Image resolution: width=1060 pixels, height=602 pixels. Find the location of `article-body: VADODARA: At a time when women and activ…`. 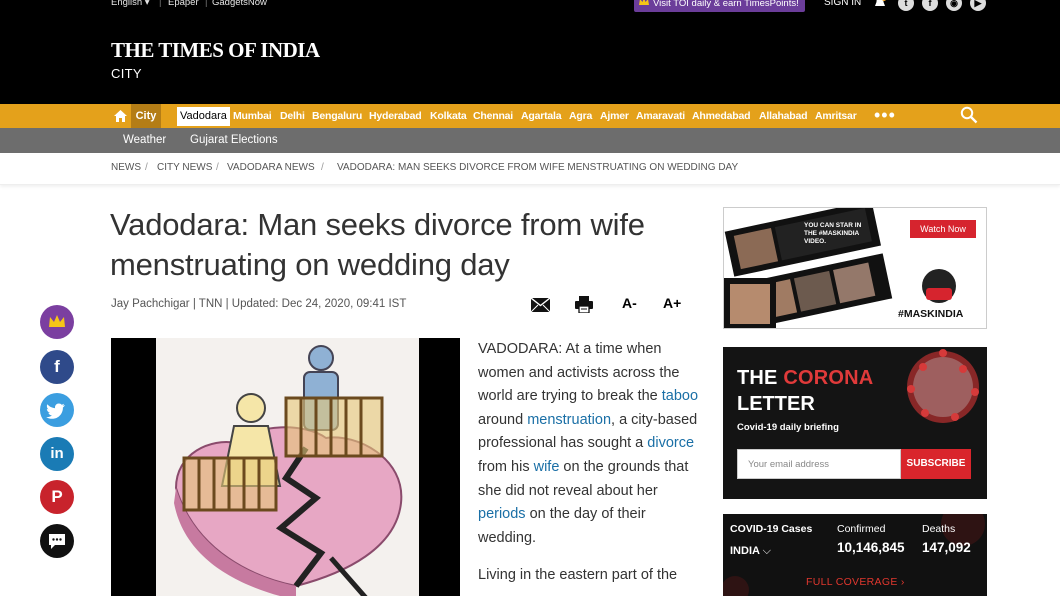

article-body: VADODARA: At a time when women and activ… is located at coordinates (589, 470).